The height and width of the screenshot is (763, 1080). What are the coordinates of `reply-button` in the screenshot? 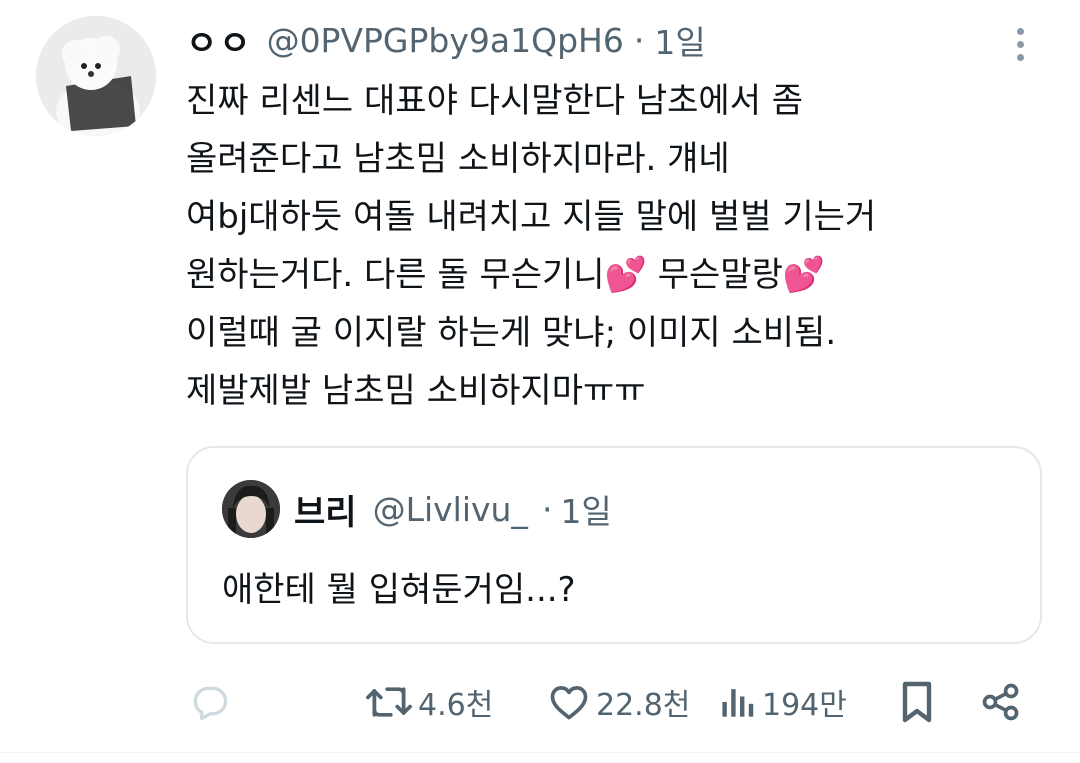 It's located at (210, 702).